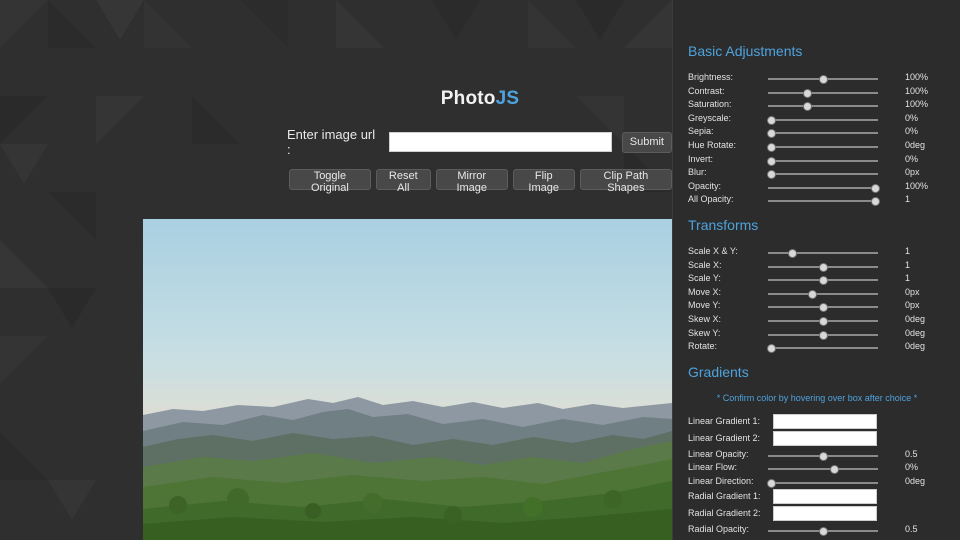  What do you see at coordinates (471, 181) in the screenshot?
I see `mirror-image-button: Mirror Image` at bounding box center [471, 181].